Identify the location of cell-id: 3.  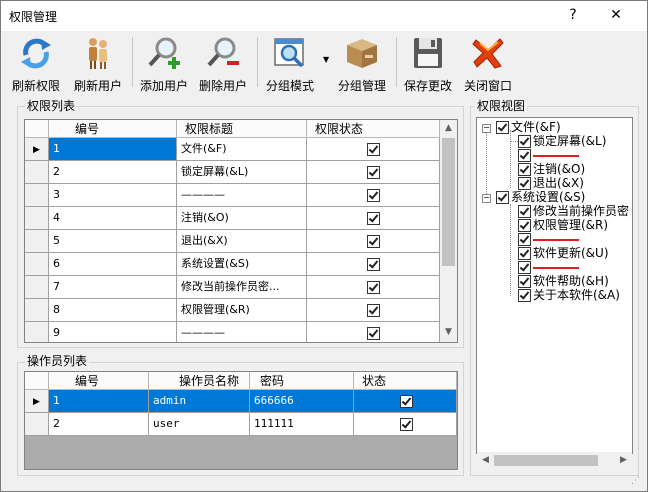
(113, 195).